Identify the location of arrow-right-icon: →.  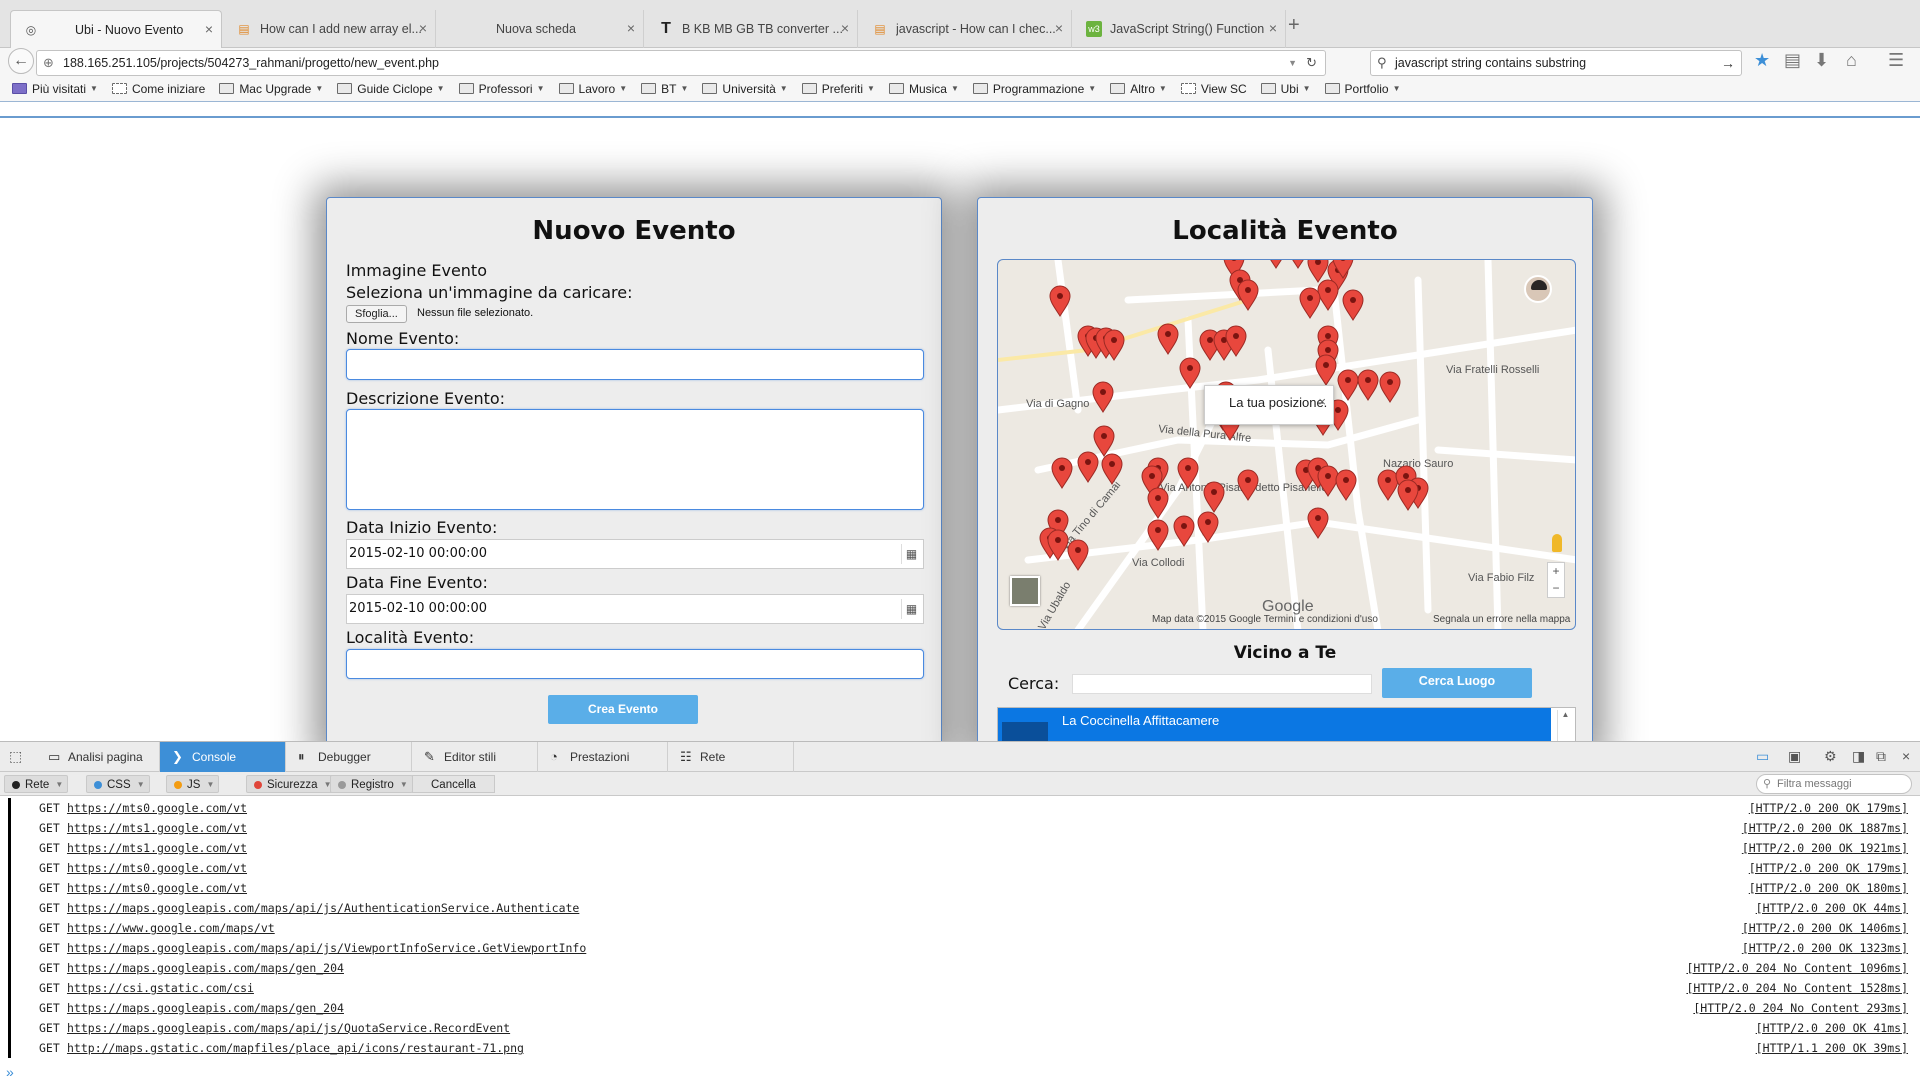
(1728, 63).